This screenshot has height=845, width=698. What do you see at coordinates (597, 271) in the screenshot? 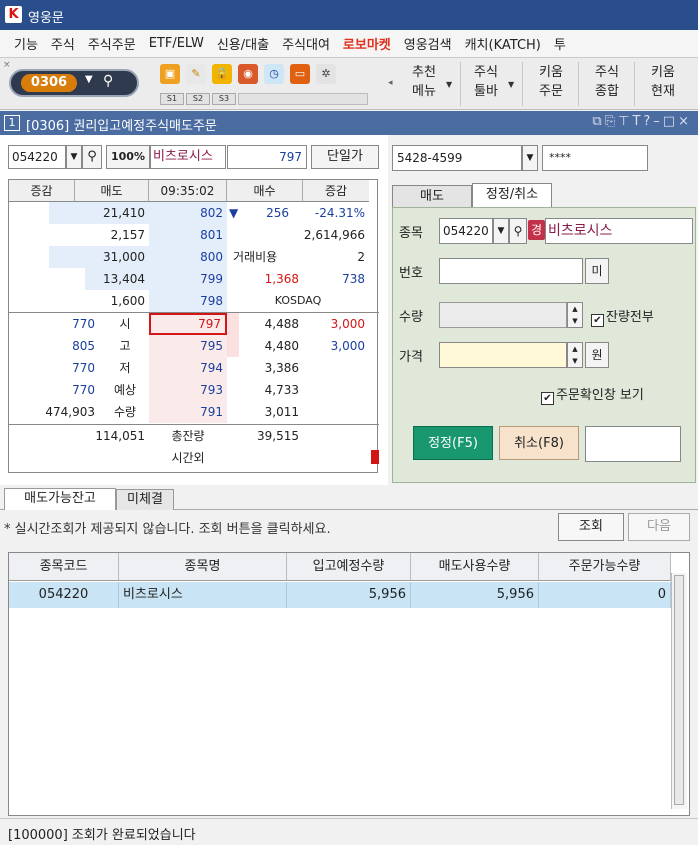
I see `unfilled-lookup-button: 미` at bounding box center [597, 271].